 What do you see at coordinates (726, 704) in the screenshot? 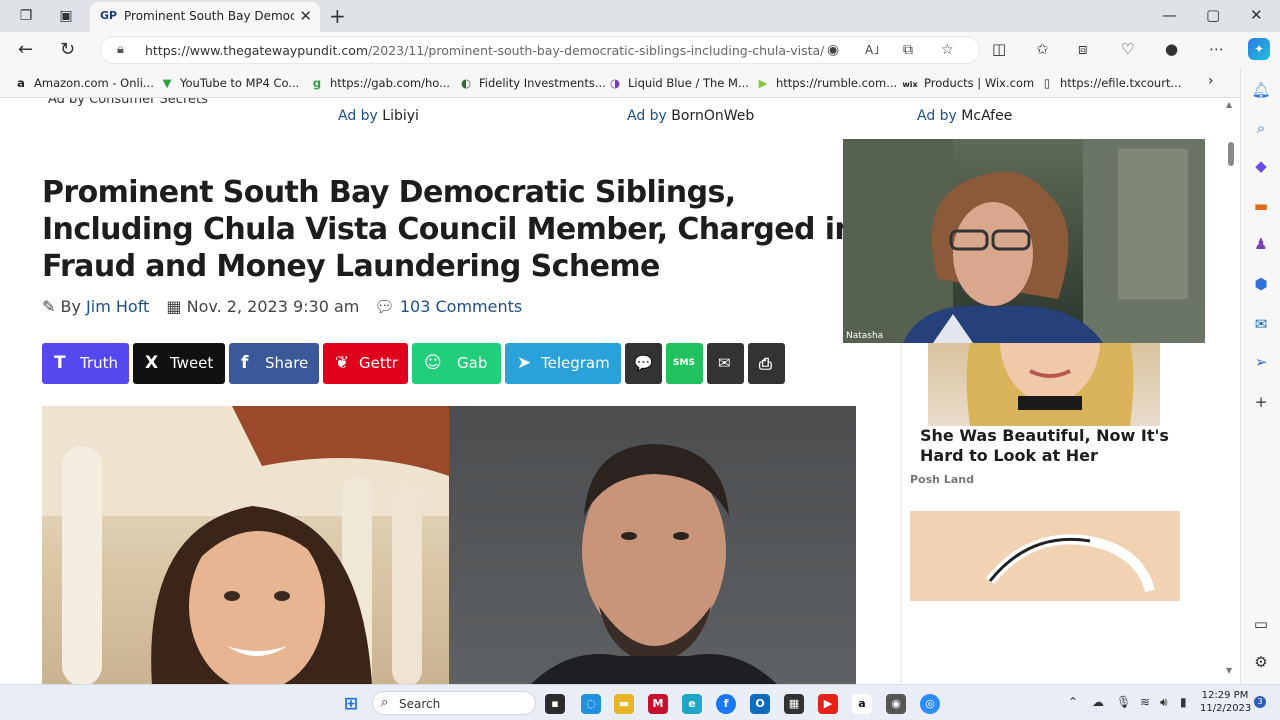
I see `facebook-icon: f` at bounding box center [726, 704].